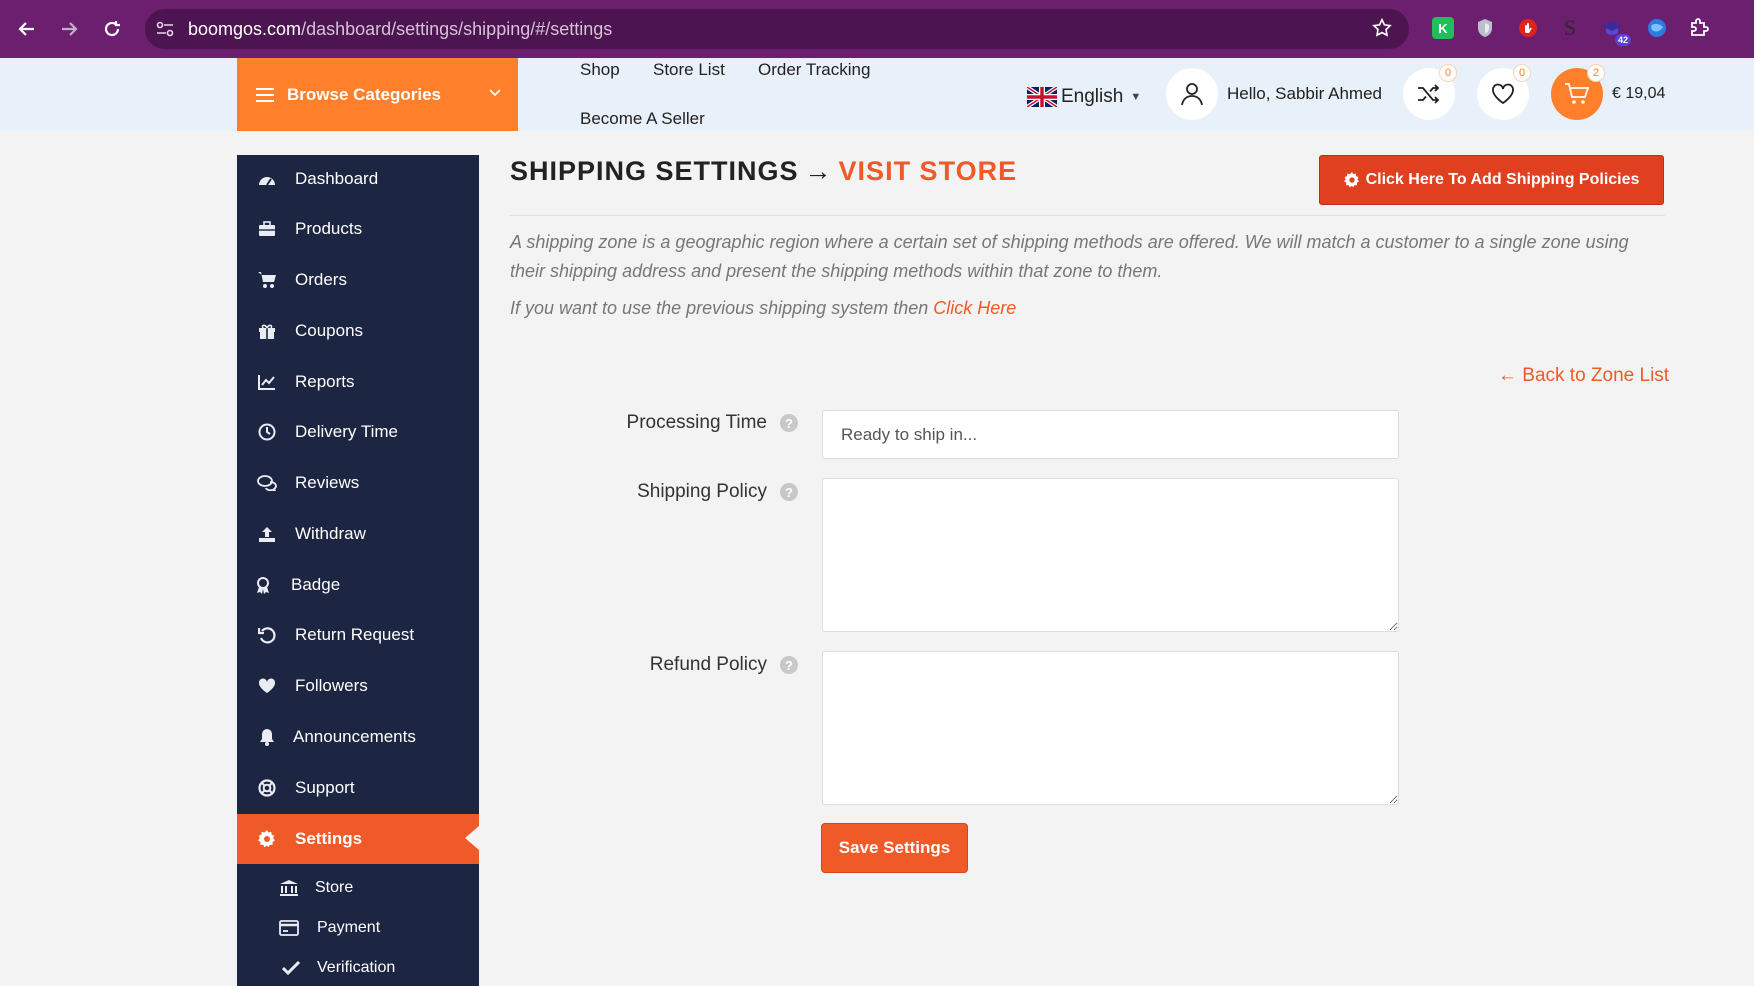 The height and width of the screenshot is (986, 1754). I want to click on refund-policy-label: Refund Policy, so click(708, 664).